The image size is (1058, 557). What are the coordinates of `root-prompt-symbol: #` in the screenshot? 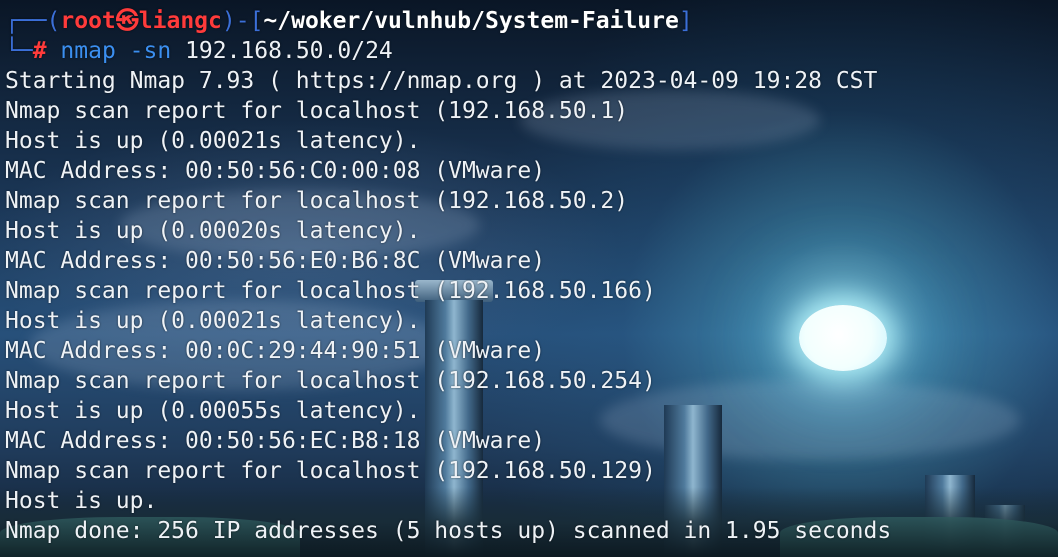 It's located at (46, 51).